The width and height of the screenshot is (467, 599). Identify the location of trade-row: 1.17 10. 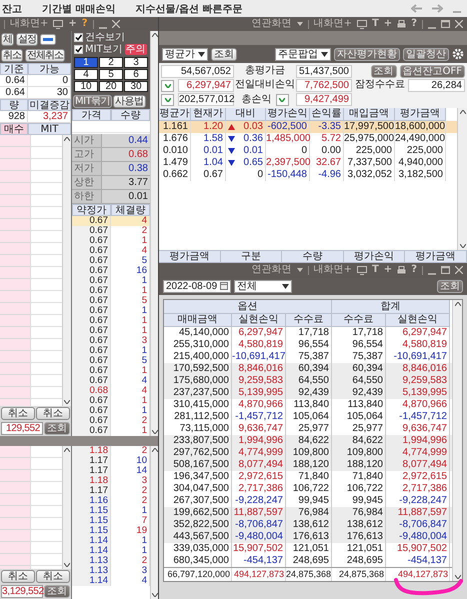
(111, 461).